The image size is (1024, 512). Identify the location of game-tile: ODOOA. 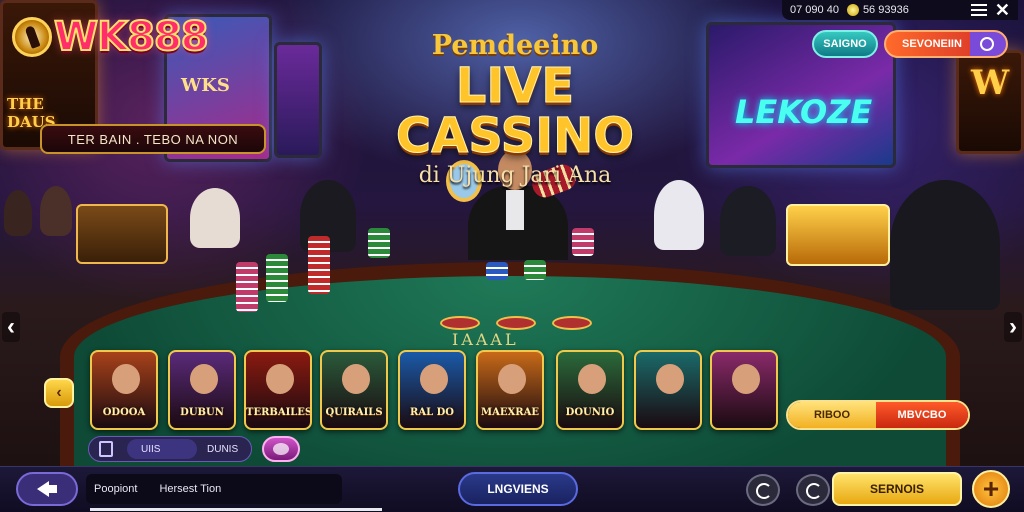
(124, 390).